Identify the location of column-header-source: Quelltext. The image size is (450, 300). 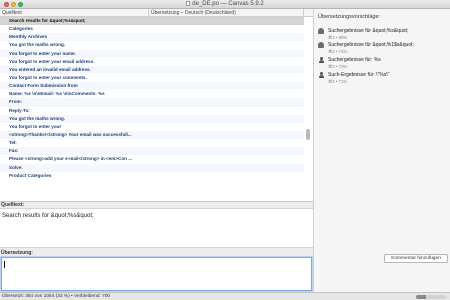
(12, 13).